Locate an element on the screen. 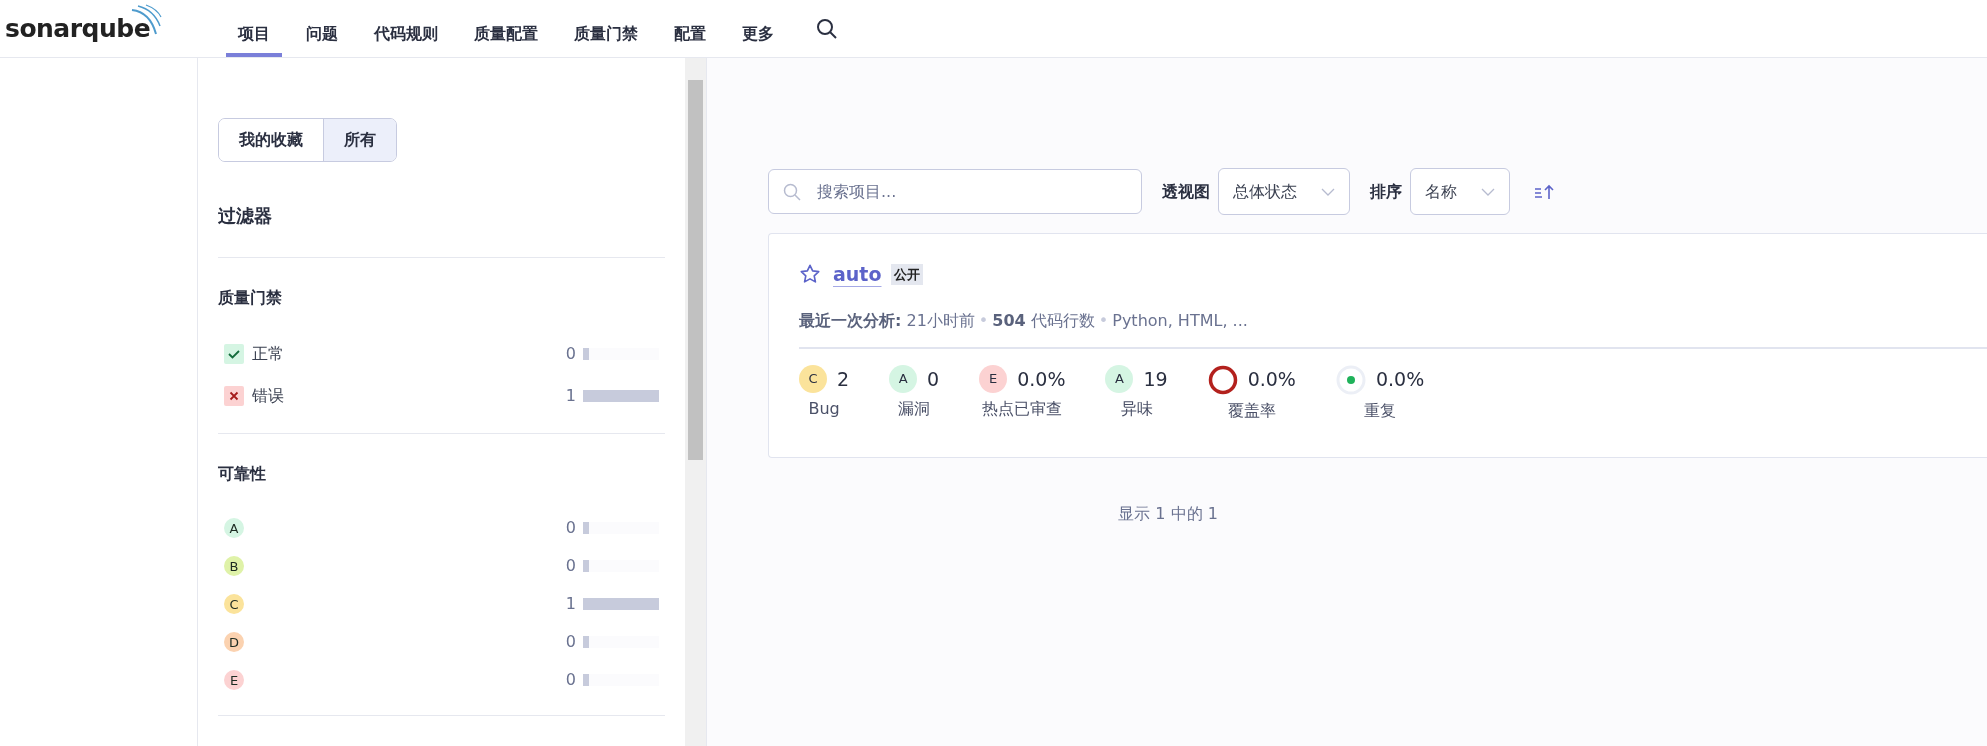 The height and width of the screenshot is (746, 1987). cross-icon is located at coordinates (234, 396).